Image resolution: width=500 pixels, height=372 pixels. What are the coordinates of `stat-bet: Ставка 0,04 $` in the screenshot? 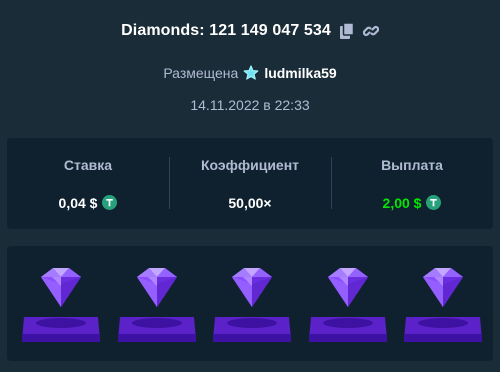 It's located at (88, 184).